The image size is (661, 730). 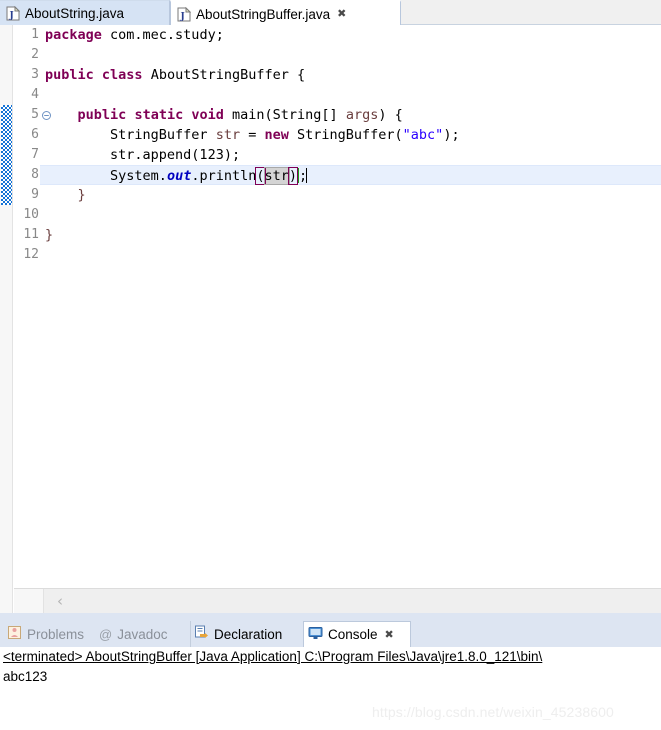 I want to click on code-line: str.append(123);, so click(x=350, y=155).